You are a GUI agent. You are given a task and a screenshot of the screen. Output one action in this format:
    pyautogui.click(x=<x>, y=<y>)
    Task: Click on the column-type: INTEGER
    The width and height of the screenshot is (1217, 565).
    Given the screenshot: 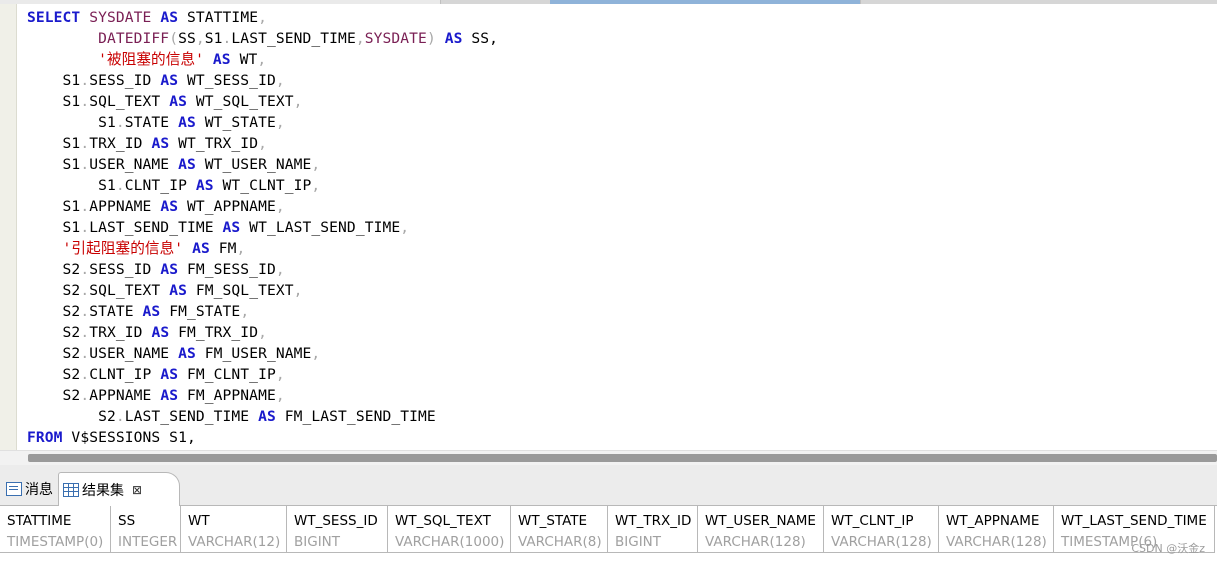 What is the action you would take?
    pyautogui.click(x=148, y=542)
    